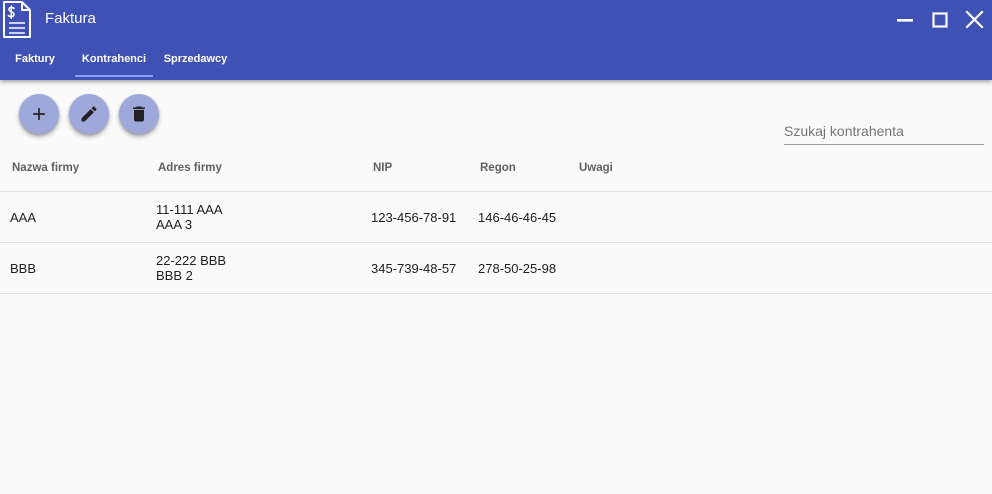 The height and width of the screenshot is (494, 992). I want to click on minimize-button, so click(905, 20).